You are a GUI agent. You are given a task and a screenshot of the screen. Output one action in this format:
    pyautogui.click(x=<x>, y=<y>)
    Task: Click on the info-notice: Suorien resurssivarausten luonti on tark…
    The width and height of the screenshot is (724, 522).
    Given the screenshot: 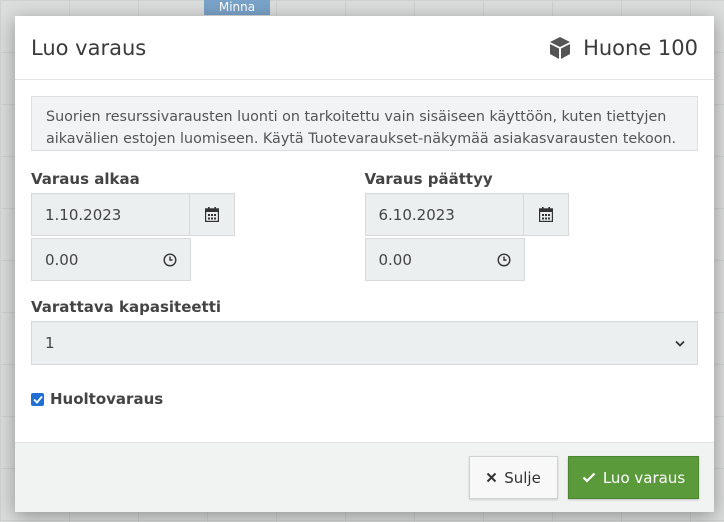 What is the action you would take?
    pyautogui.click(x=364, y=123)
    